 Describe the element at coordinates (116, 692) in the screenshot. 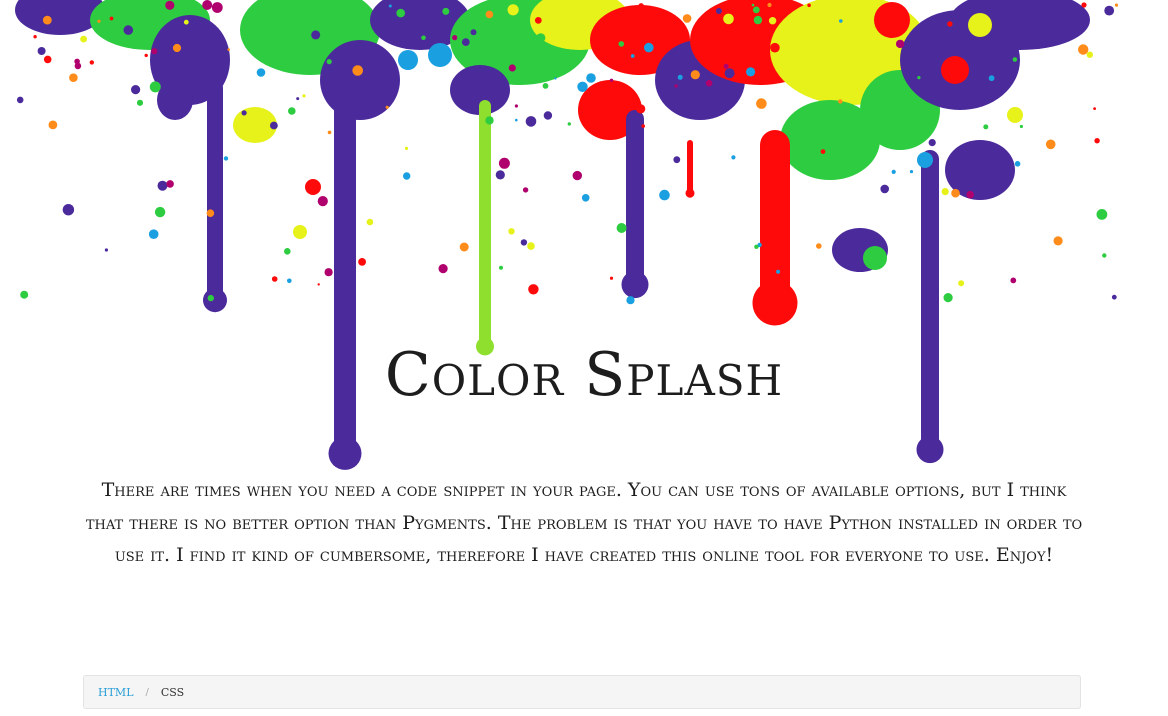

I see `breadcrumb-html-link: HTML` at that location.